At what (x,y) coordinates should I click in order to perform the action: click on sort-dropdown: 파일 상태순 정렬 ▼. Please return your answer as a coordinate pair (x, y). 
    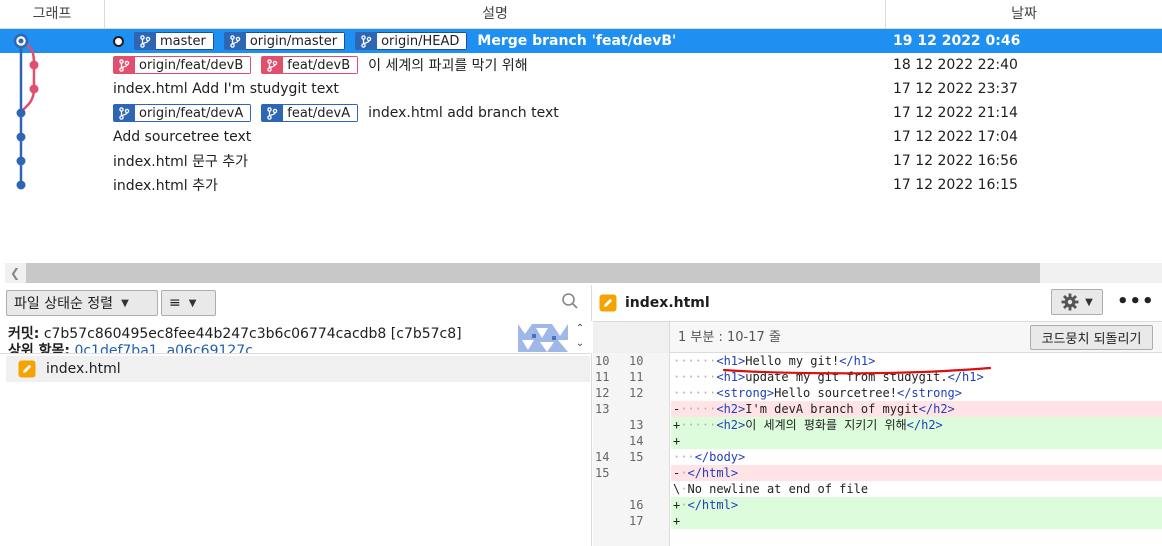
    Looking at the image, I should click on (82, 303).